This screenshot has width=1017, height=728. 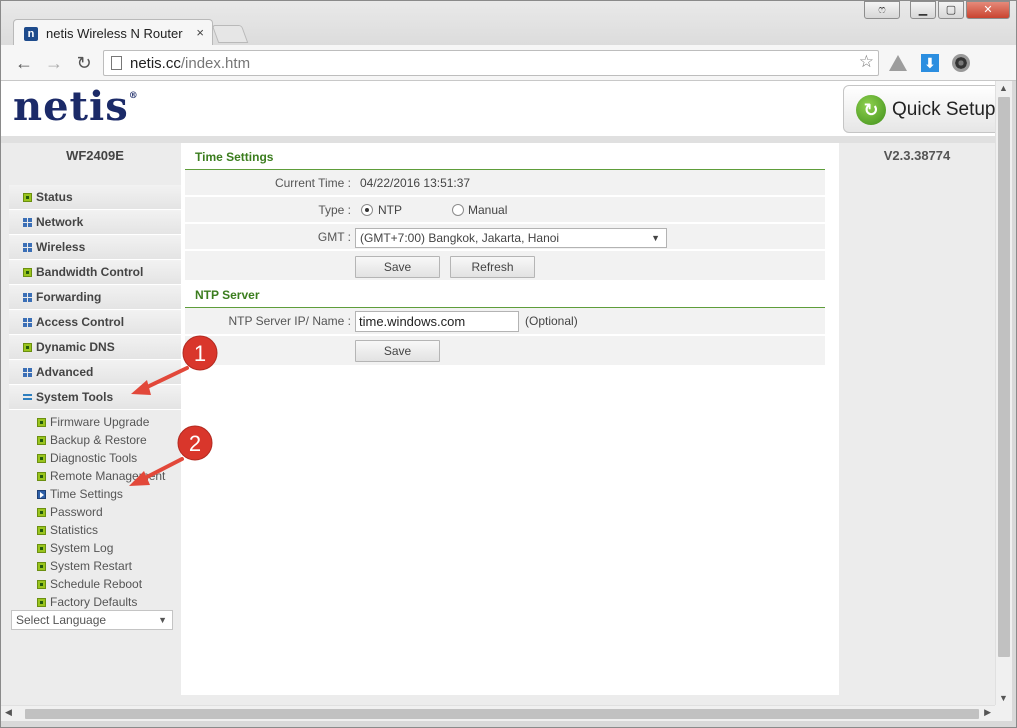 I want to click on vertical-scrollbar: ▲ ▼, so click(x=1003, y=393).